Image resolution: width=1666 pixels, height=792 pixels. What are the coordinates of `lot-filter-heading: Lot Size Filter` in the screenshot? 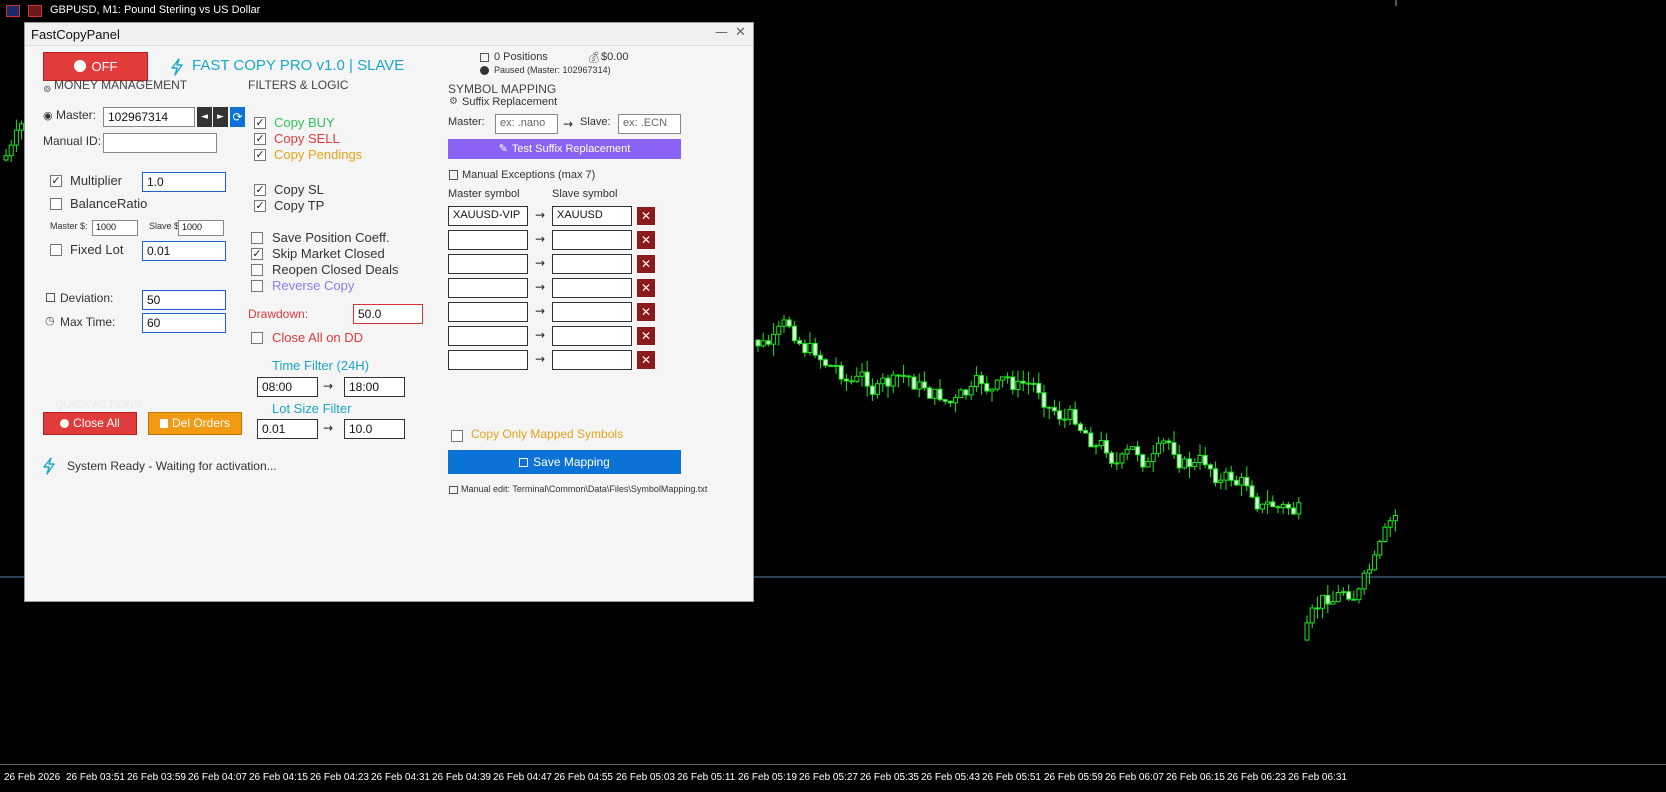 It's located at (312, 408).